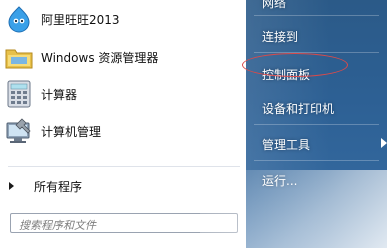 The height and width of the screenshot is (248, 387). What do you see at coordinates (384, 143) in the screenshot?
I see `submenu-arrow-icon` at bounding box center [384, 143].